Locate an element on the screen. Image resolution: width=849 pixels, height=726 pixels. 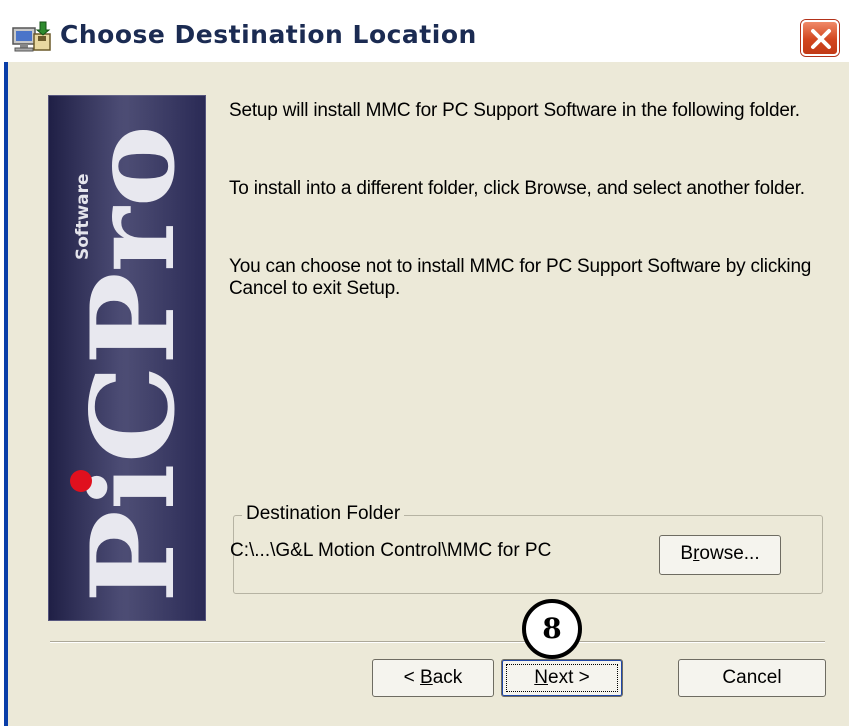
logo-red-dot is located at coordinates (81, 481).